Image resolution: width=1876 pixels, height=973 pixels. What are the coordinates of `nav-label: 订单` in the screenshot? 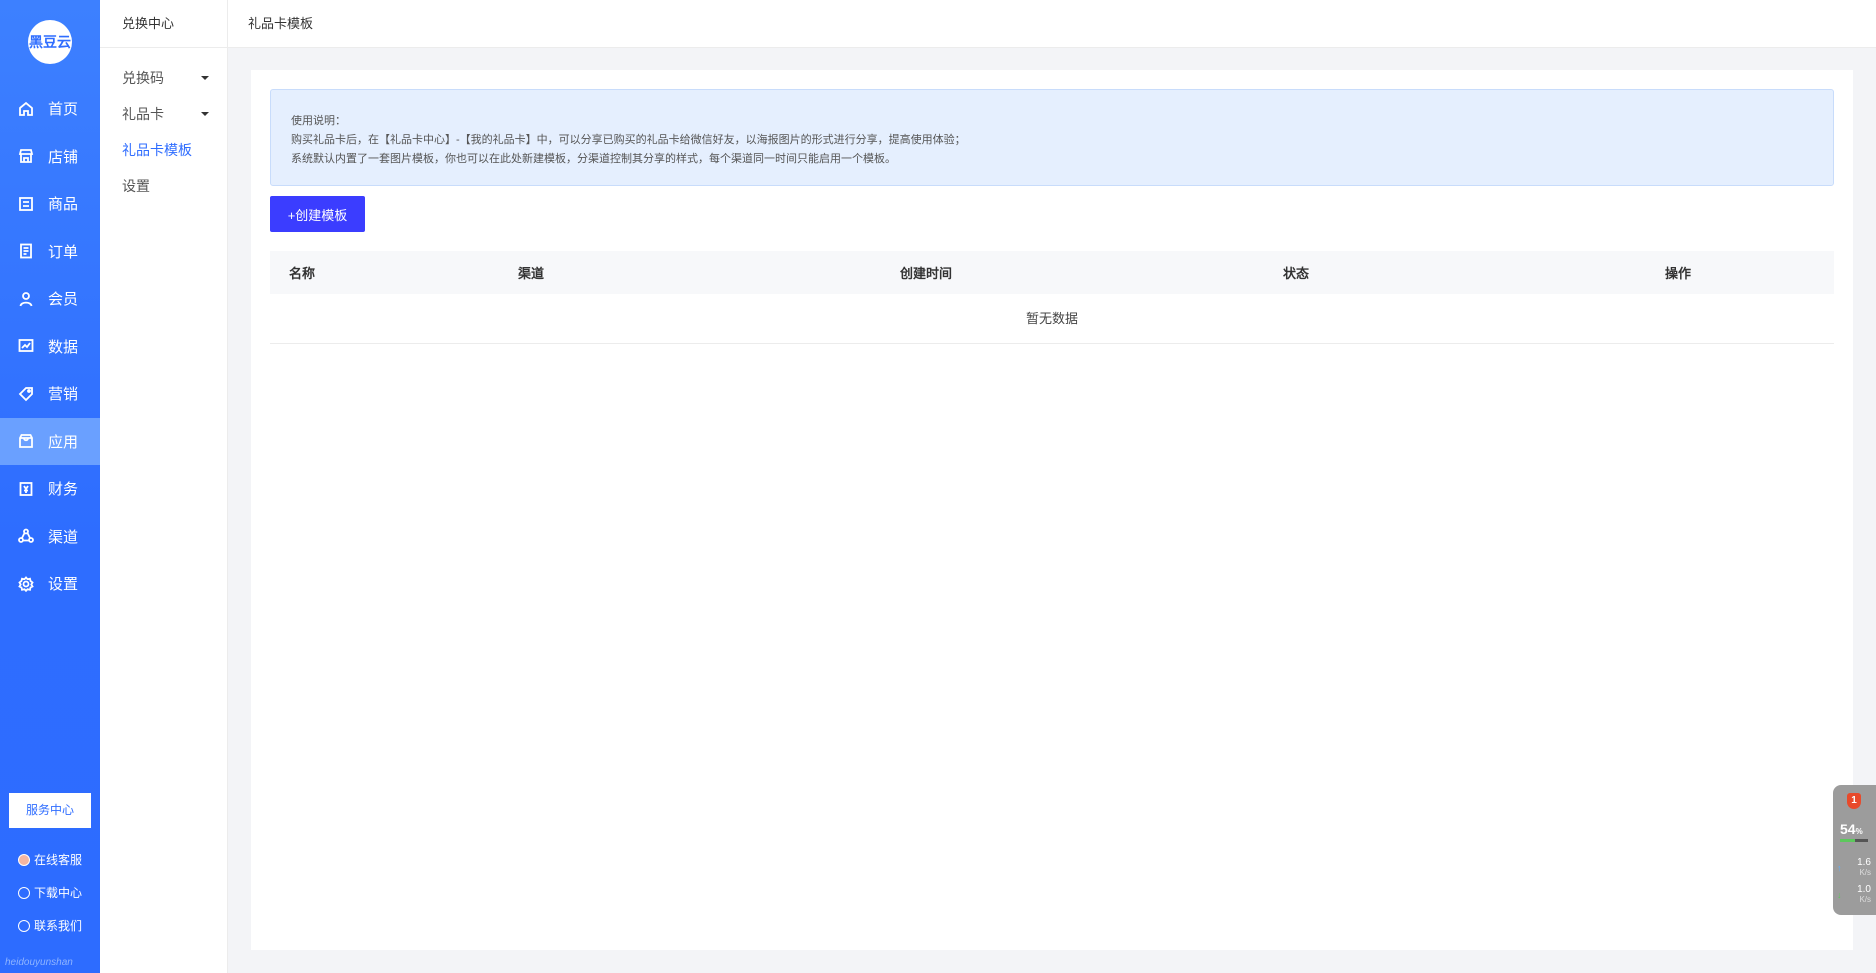 It's located at (63, 252).